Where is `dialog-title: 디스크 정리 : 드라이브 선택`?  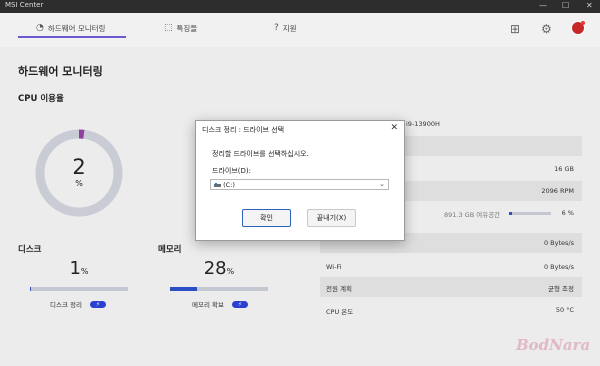 dialog-title: 디스크 정리 : 드라이브 선택 is located at coordinates (243, 130).